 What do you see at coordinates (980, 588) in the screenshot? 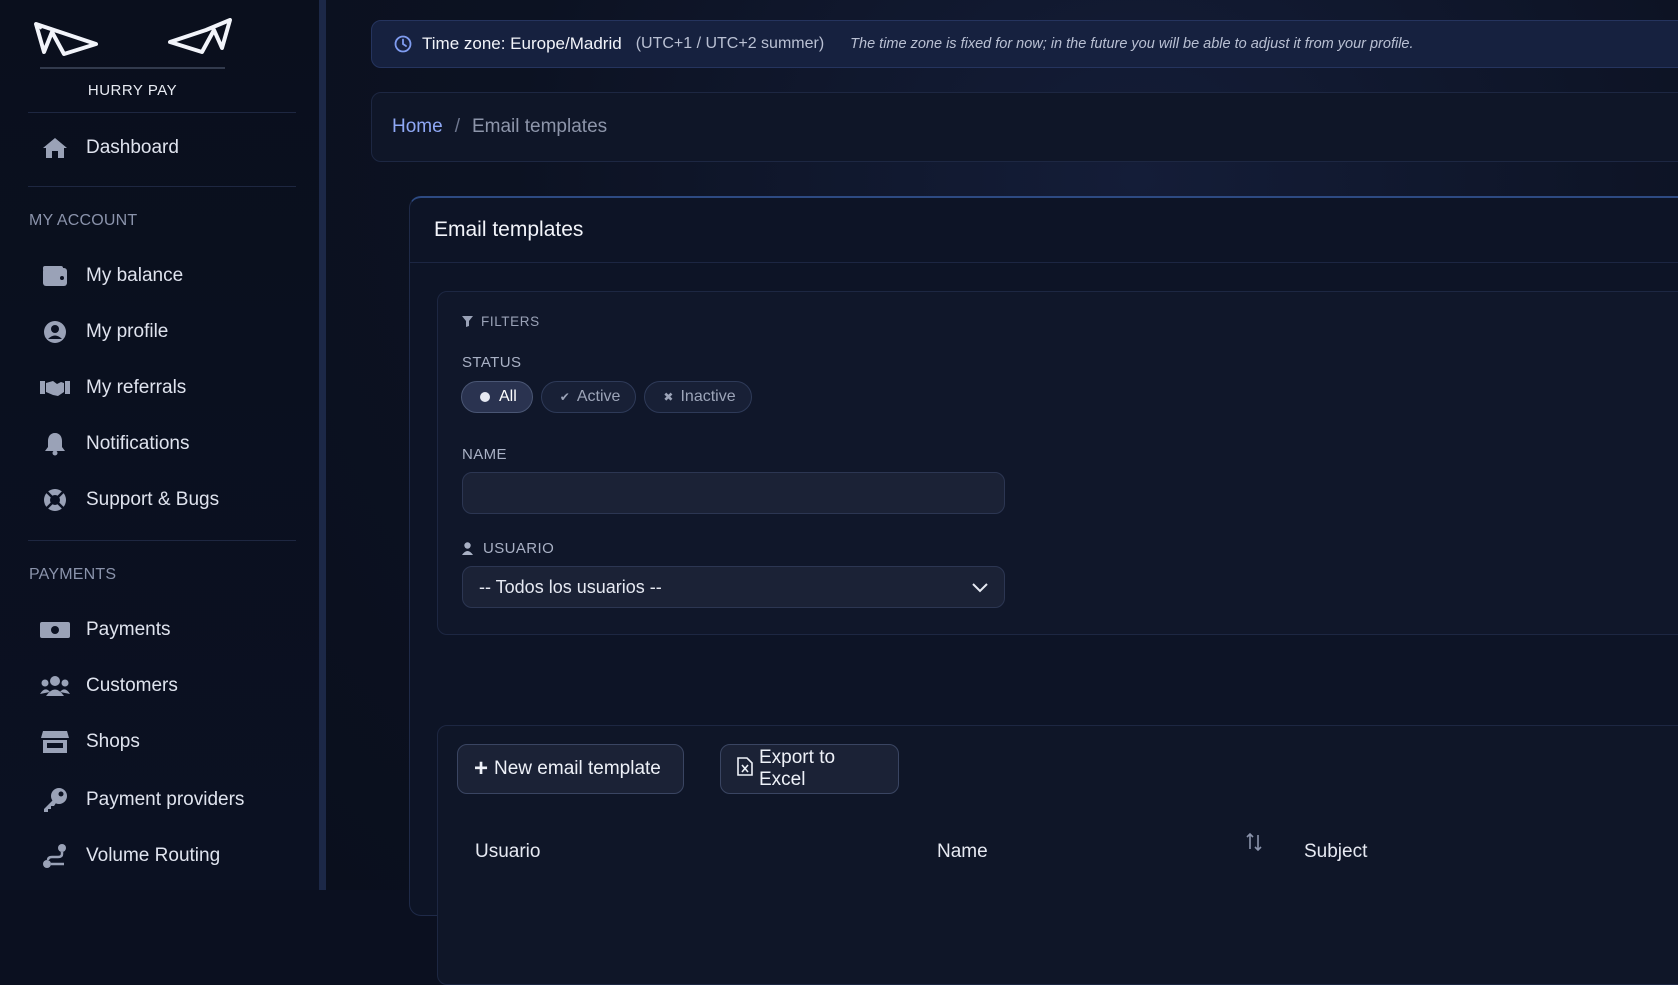
I see `chevron-down-icon` at bounding box center [980, 588].